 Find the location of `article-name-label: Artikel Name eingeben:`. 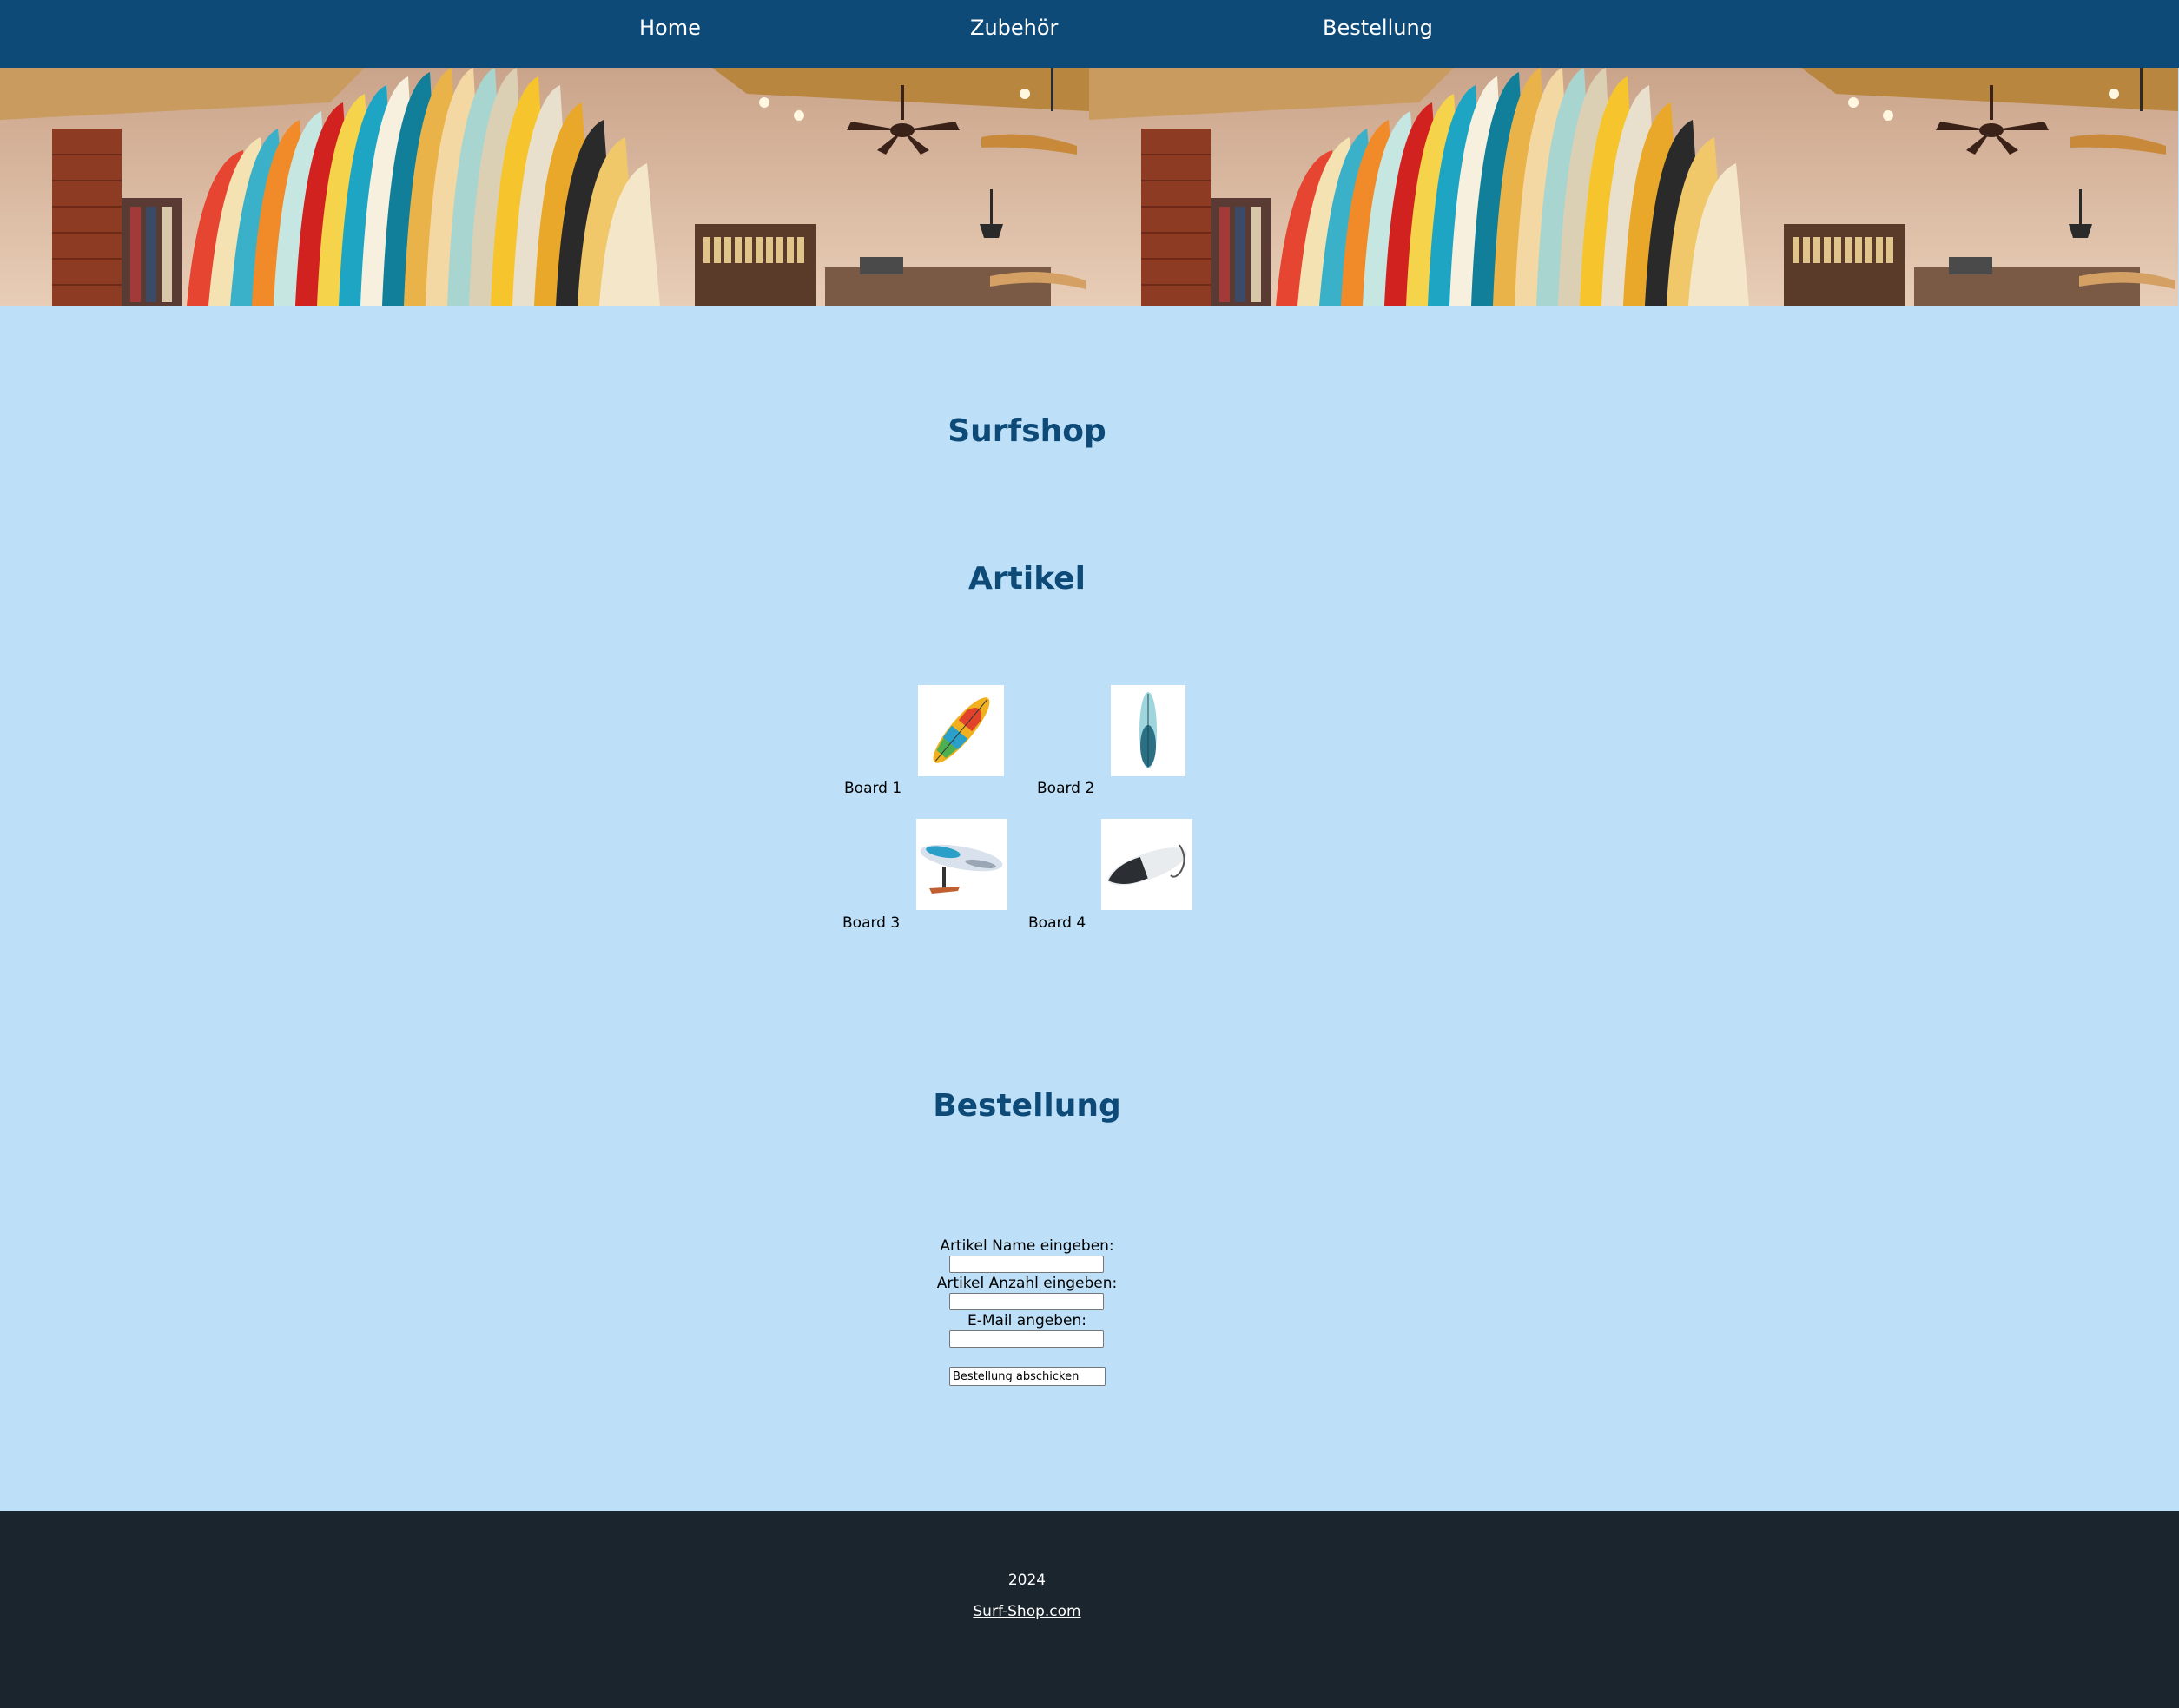

article-name-label: Artikel Name eingeben: is located at coordinates (1027, 1246).